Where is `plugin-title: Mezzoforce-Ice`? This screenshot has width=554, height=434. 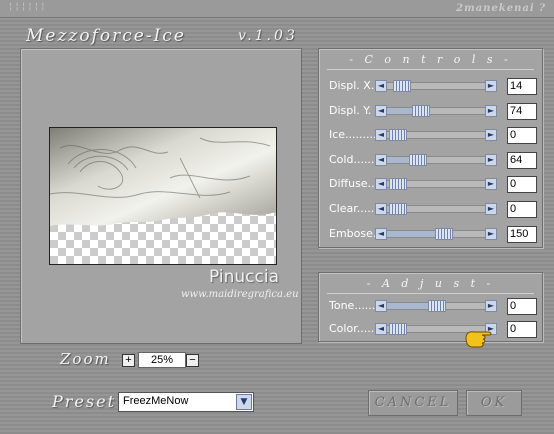 plugin-title: Mezzoforce-Ice is located at coordinates (106, 36).